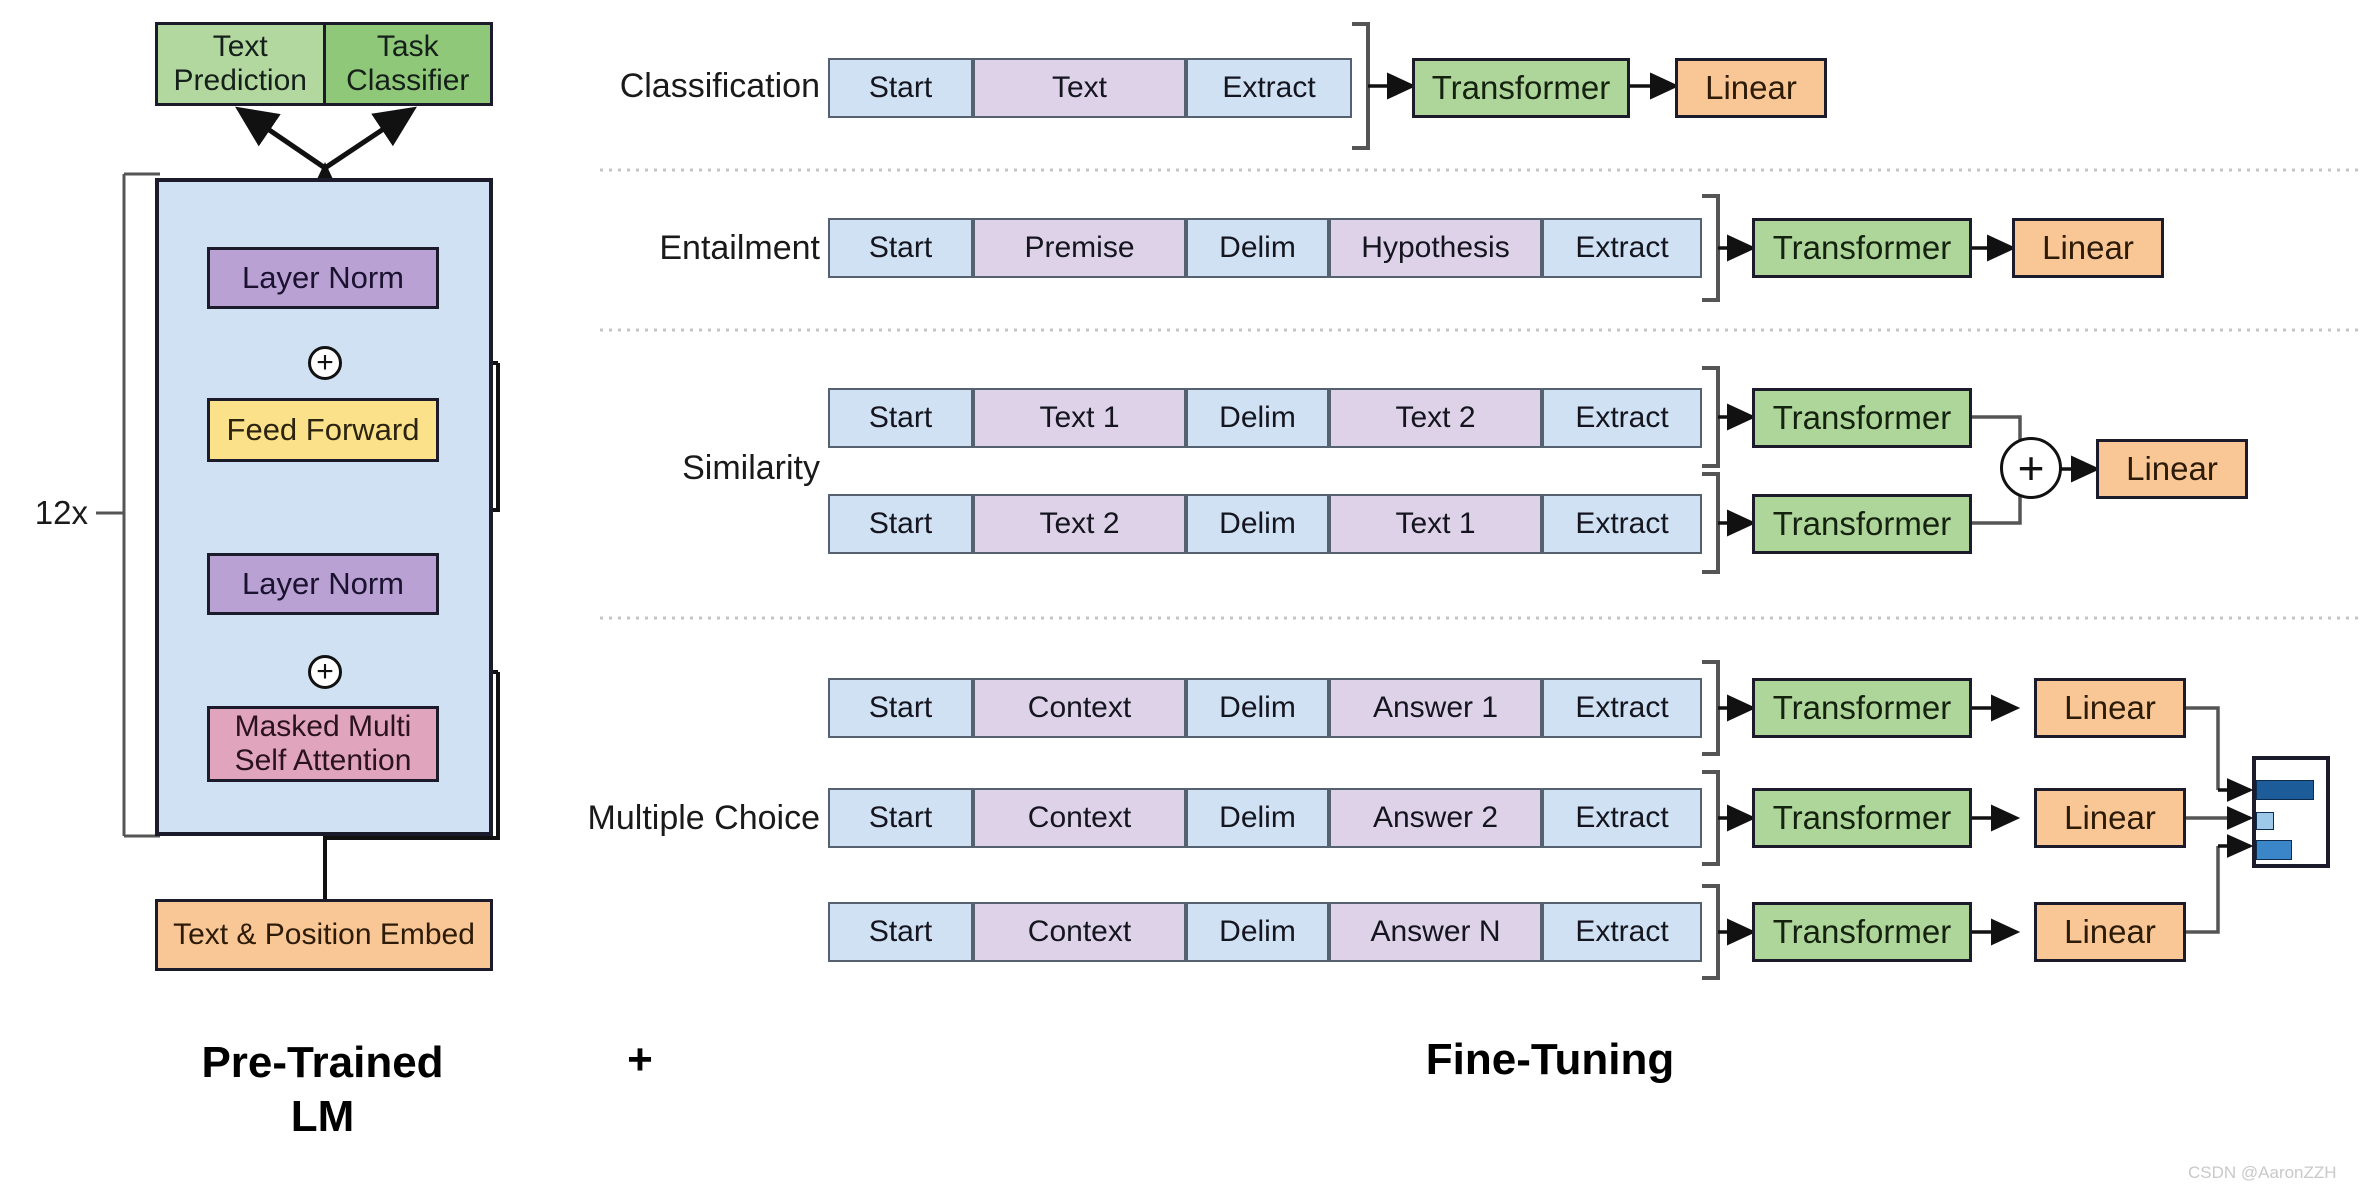  Describe the element at coordinates (640, 1060) in the screenshot. I see `caption-plus: +` at that location.